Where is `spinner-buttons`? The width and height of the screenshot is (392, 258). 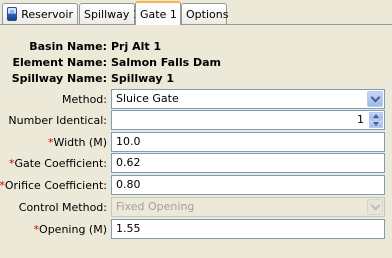 spinner-buttons is located at coordinates (376, 120).